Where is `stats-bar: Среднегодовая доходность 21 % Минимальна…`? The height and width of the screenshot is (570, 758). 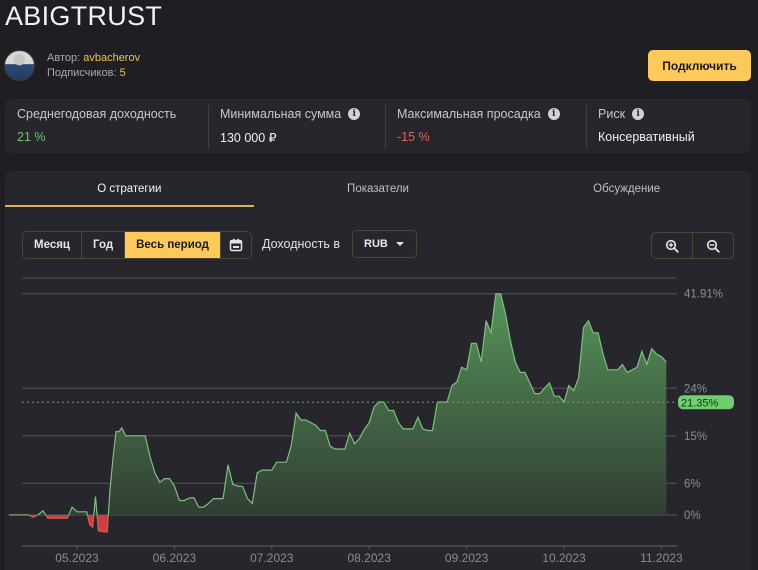
stats-bar: Среднегодовая доходность 21 % Минимальна… is located at coordinates (378, 126).